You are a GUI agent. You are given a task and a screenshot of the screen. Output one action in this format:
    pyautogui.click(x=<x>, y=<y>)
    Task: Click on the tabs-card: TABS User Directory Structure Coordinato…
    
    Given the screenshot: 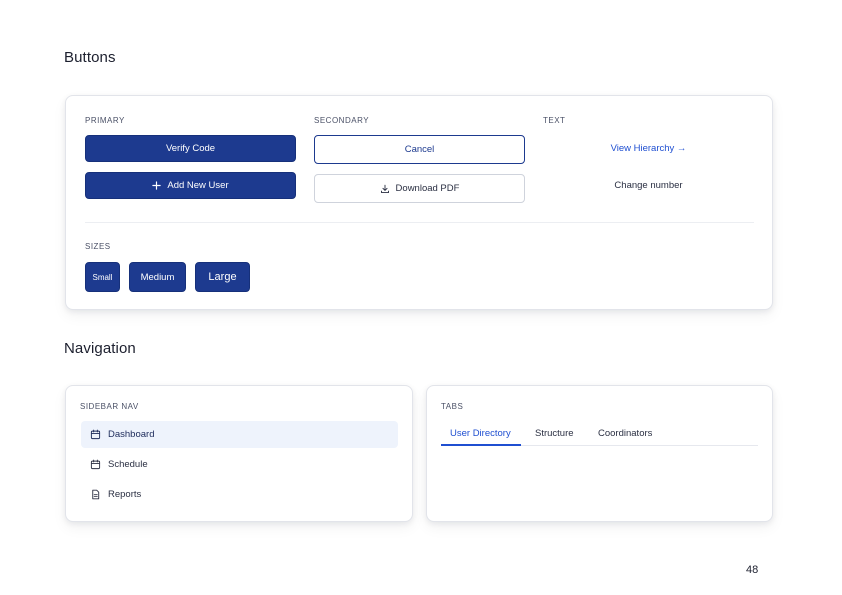 What is the action you would take?
    pyautogui.click(x=599, y=453)
    